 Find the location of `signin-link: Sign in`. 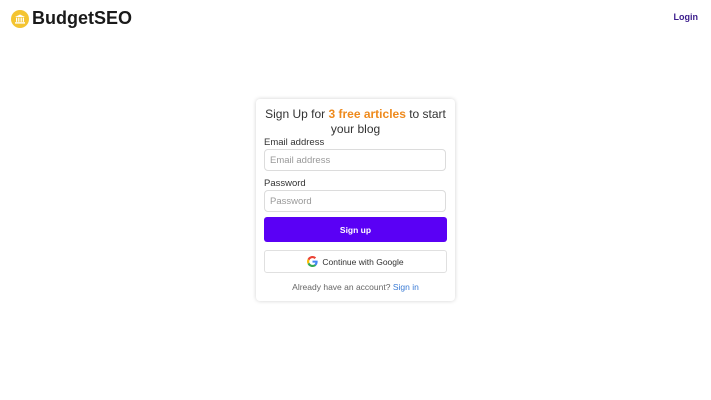

signin-link: Sign in is located at coordinates (406, 287).